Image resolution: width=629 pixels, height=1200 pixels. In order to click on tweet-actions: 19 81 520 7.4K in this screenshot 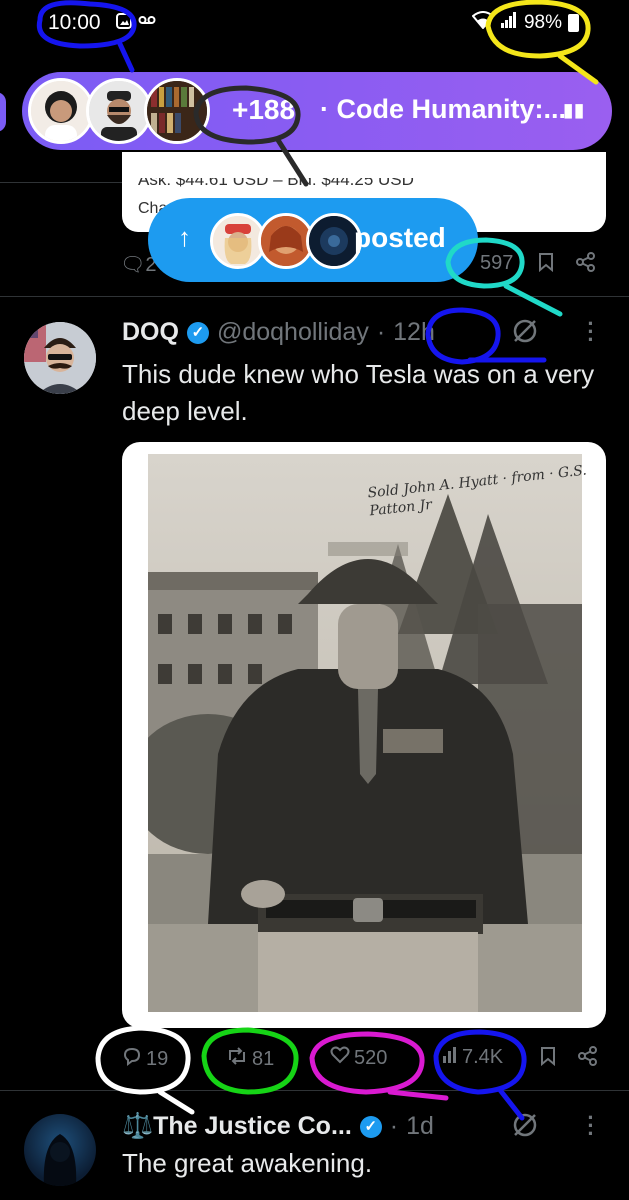, I will do `click(364, 1061)`.